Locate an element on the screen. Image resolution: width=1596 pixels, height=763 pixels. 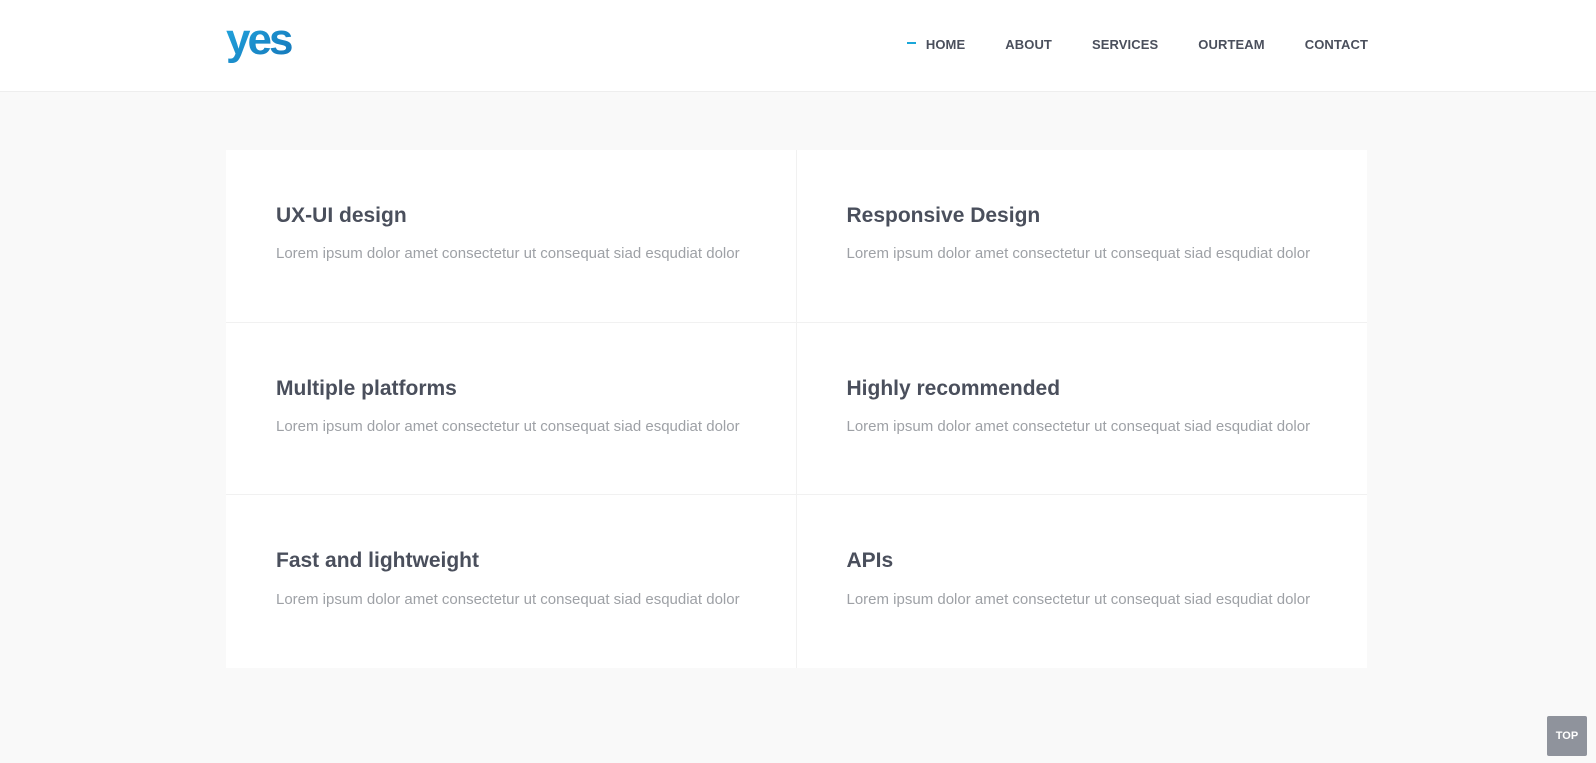
nav-item-ourteam: OURTEAM is located at coordinates (1231, 44).